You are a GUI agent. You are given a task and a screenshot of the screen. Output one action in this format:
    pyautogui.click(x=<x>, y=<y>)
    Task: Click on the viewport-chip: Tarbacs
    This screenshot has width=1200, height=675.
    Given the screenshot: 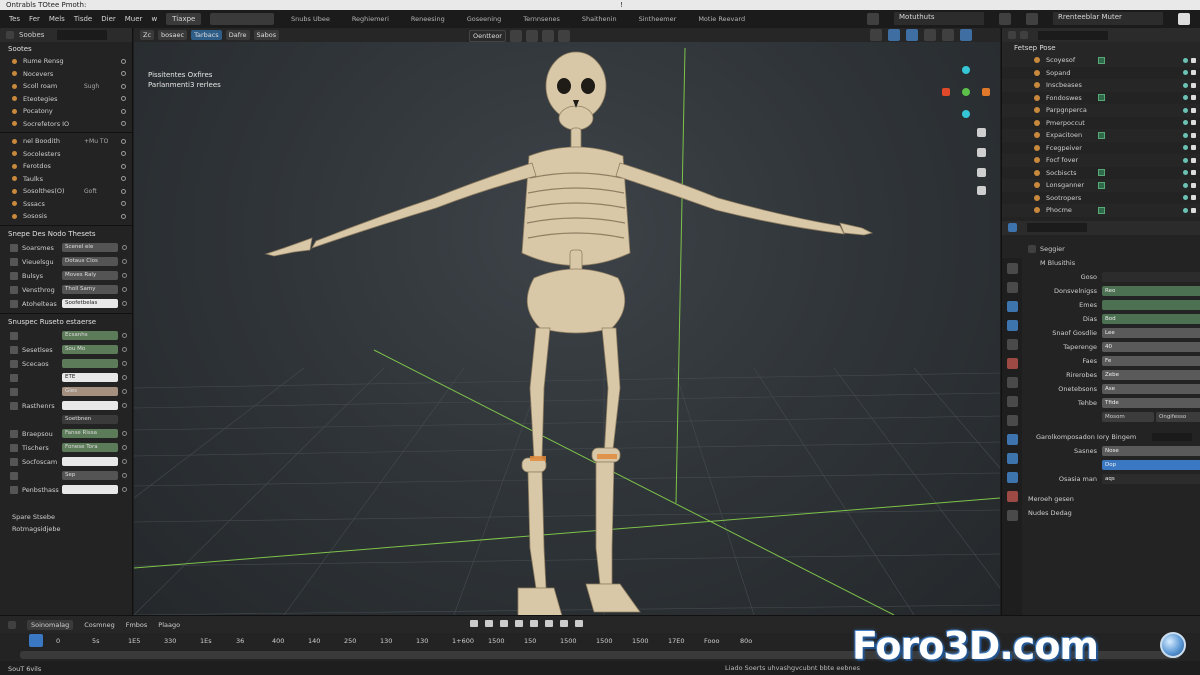 What is the action you would take?
    pyautogui.click(x=206, y=35)
    